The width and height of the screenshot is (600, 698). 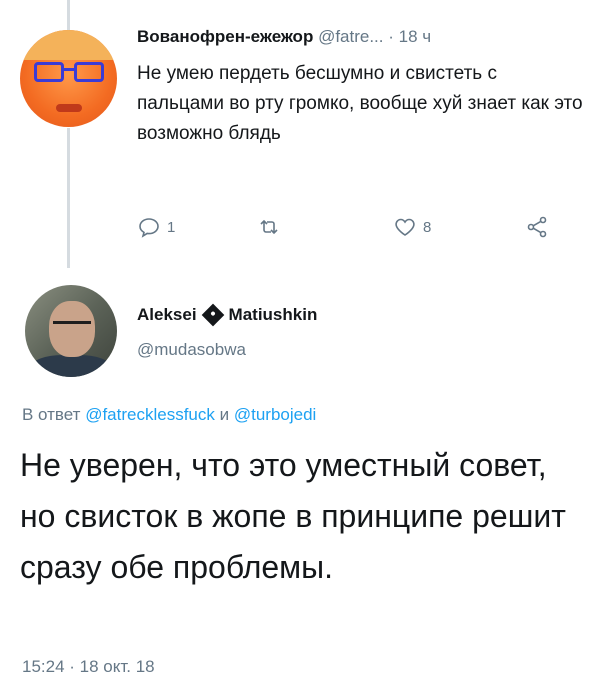 What do you see at coordinates (415, 36) in the screenshot?
I see `tweet-time: 18 ч` at bounding box center [415, 36].